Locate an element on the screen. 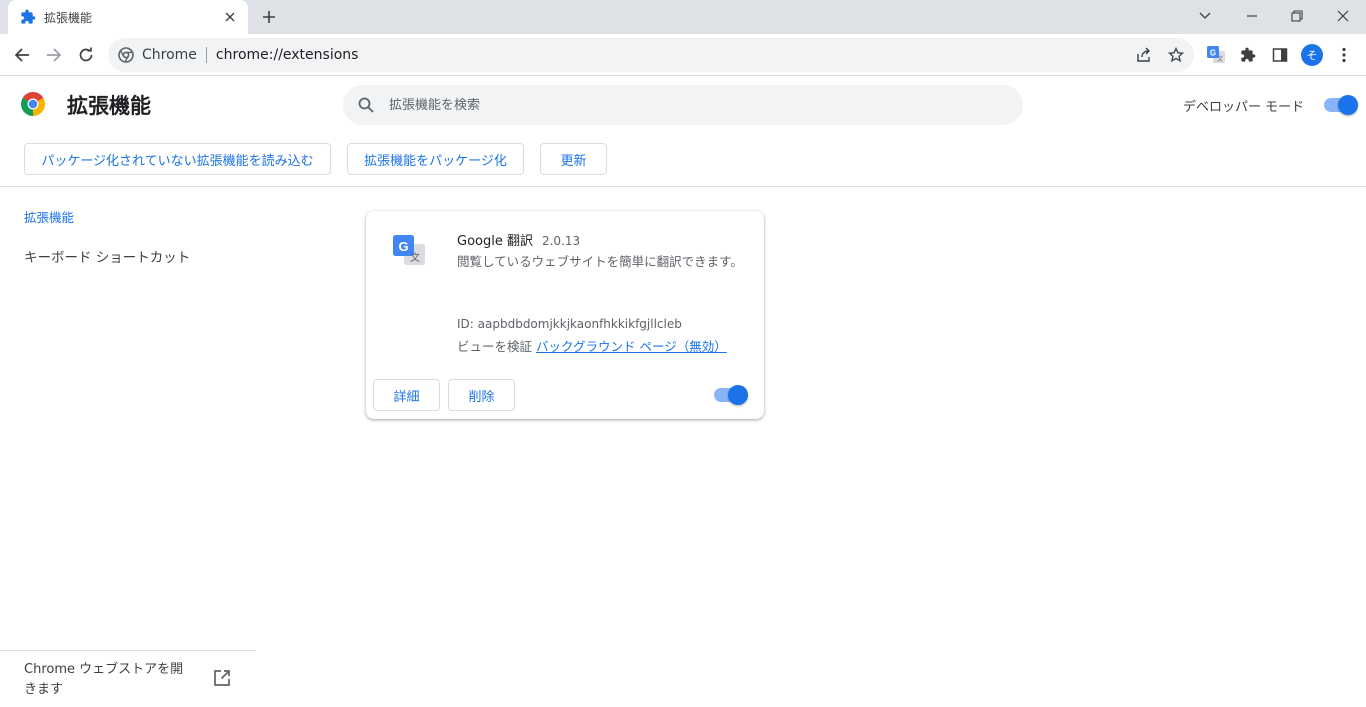  google-translate-icon: G文 is located at coordinates (1216, 54).